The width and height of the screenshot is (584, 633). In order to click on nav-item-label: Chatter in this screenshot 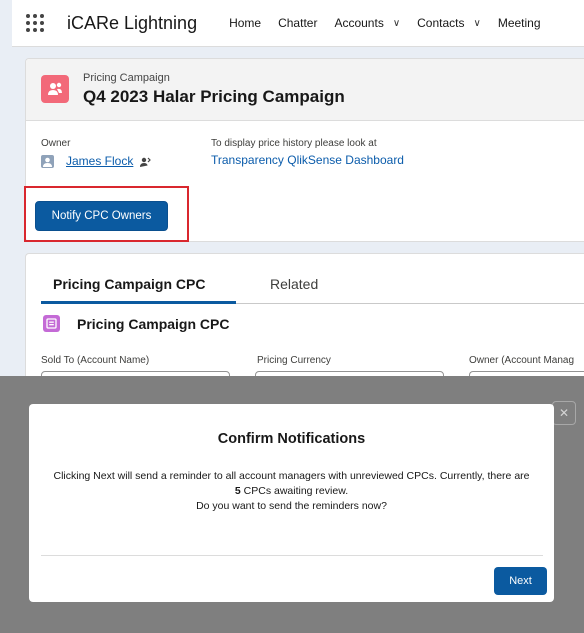, I will do `click(298, 23)`.